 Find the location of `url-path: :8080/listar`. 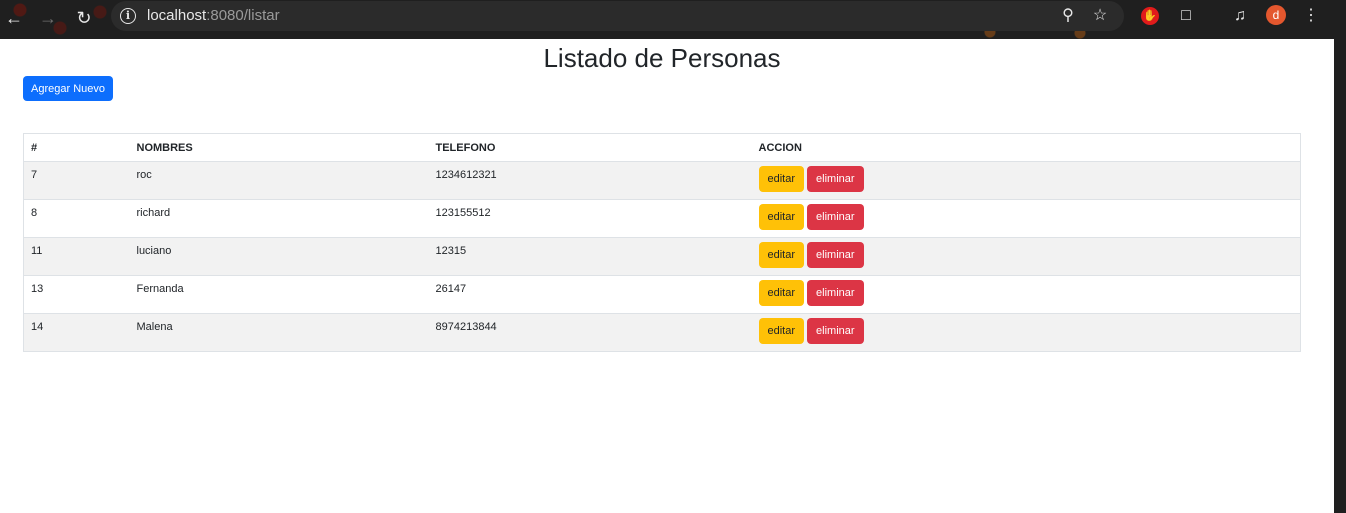

url-path: :8080/listar is located at coordinates (243, 15).